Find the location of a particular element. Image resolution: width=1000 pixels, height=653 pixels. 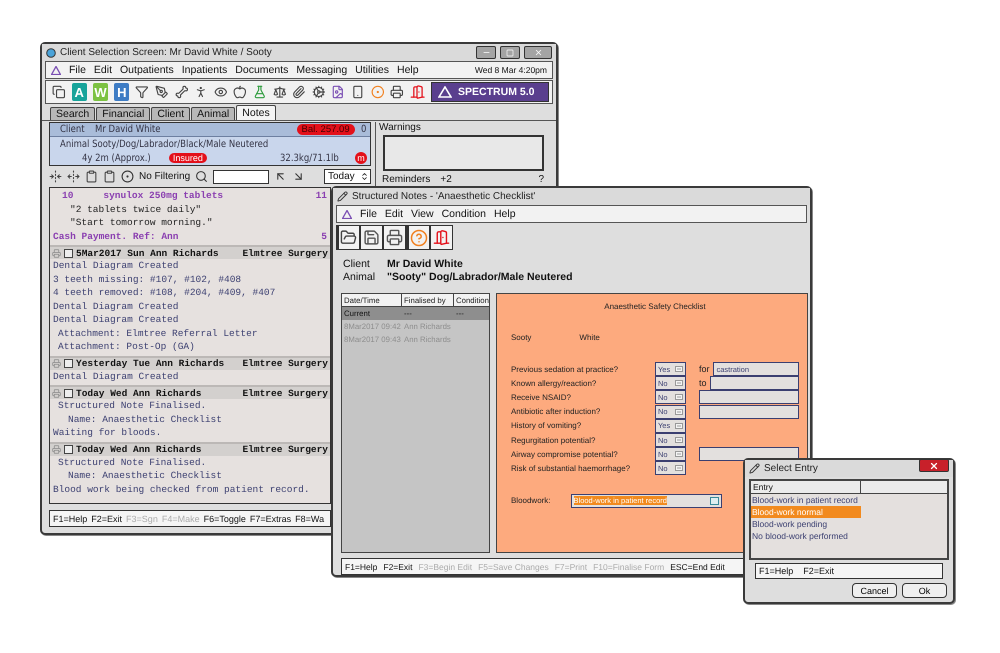

gear-icon is located at coordinates (319, 92).